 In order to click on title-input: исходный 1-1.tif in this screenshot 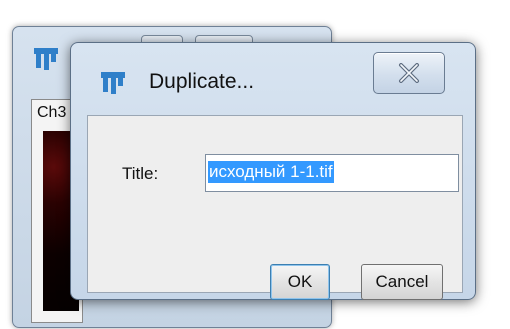, I will do `click(332, 173)`.